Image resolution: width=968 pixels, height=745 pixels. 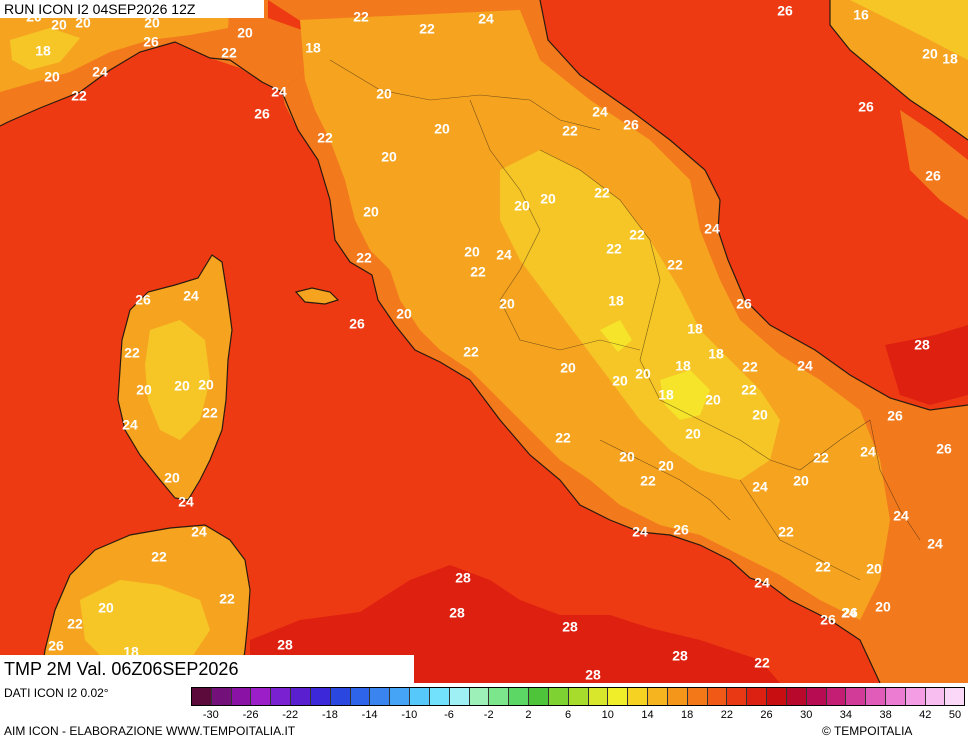 I want to click on color-scale-tick-label: -2, so click(x=488, y=715).